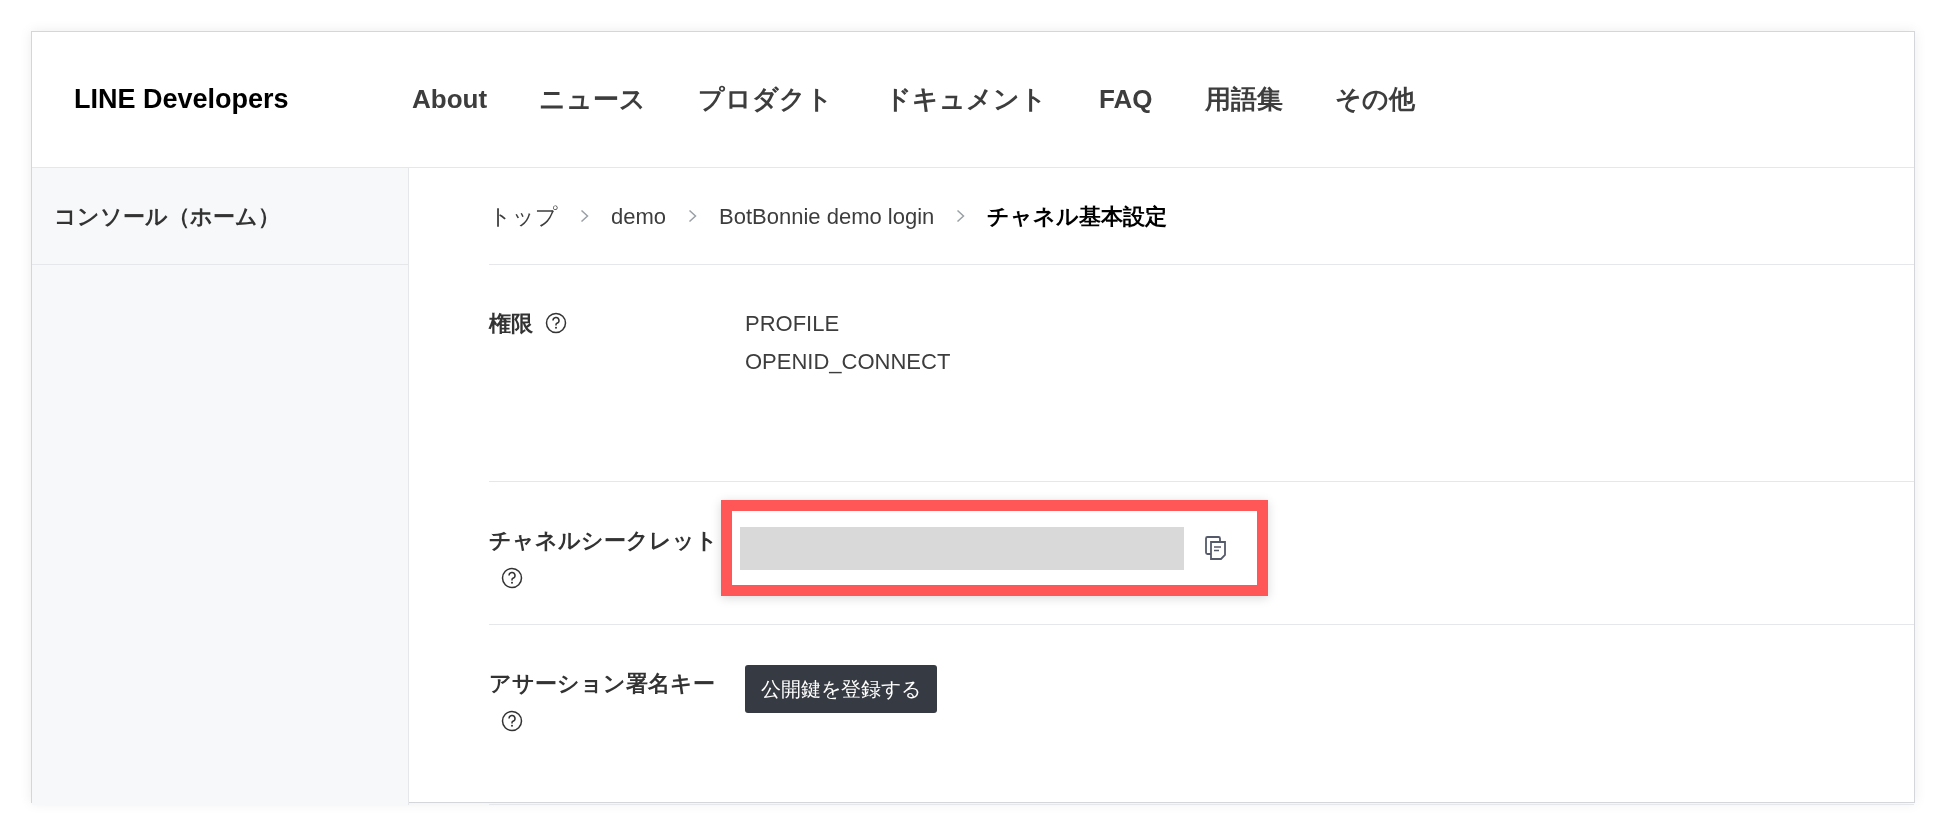 The height and width of the screenshot is (834, 1946). What do you see at coordinates (827, 216) in the screenshot?
I see `breadcrumb-link: BotBonnie demo login` at bounding box center [827, 216].